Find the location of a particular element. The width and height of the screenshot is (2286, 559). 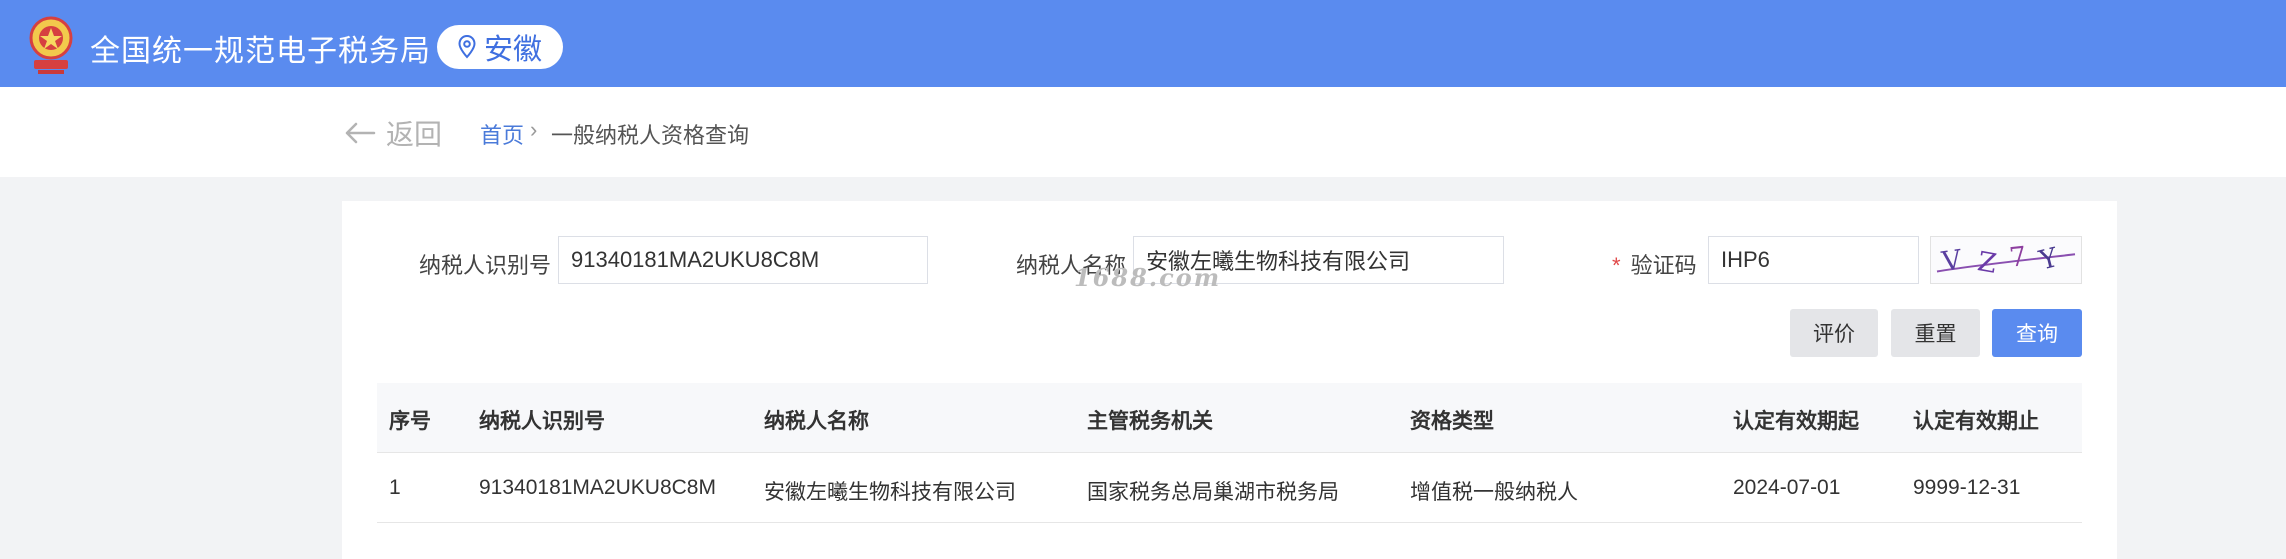

taxpayer-id-label: 纳税人识别号 is located at coordinates (485, 265).